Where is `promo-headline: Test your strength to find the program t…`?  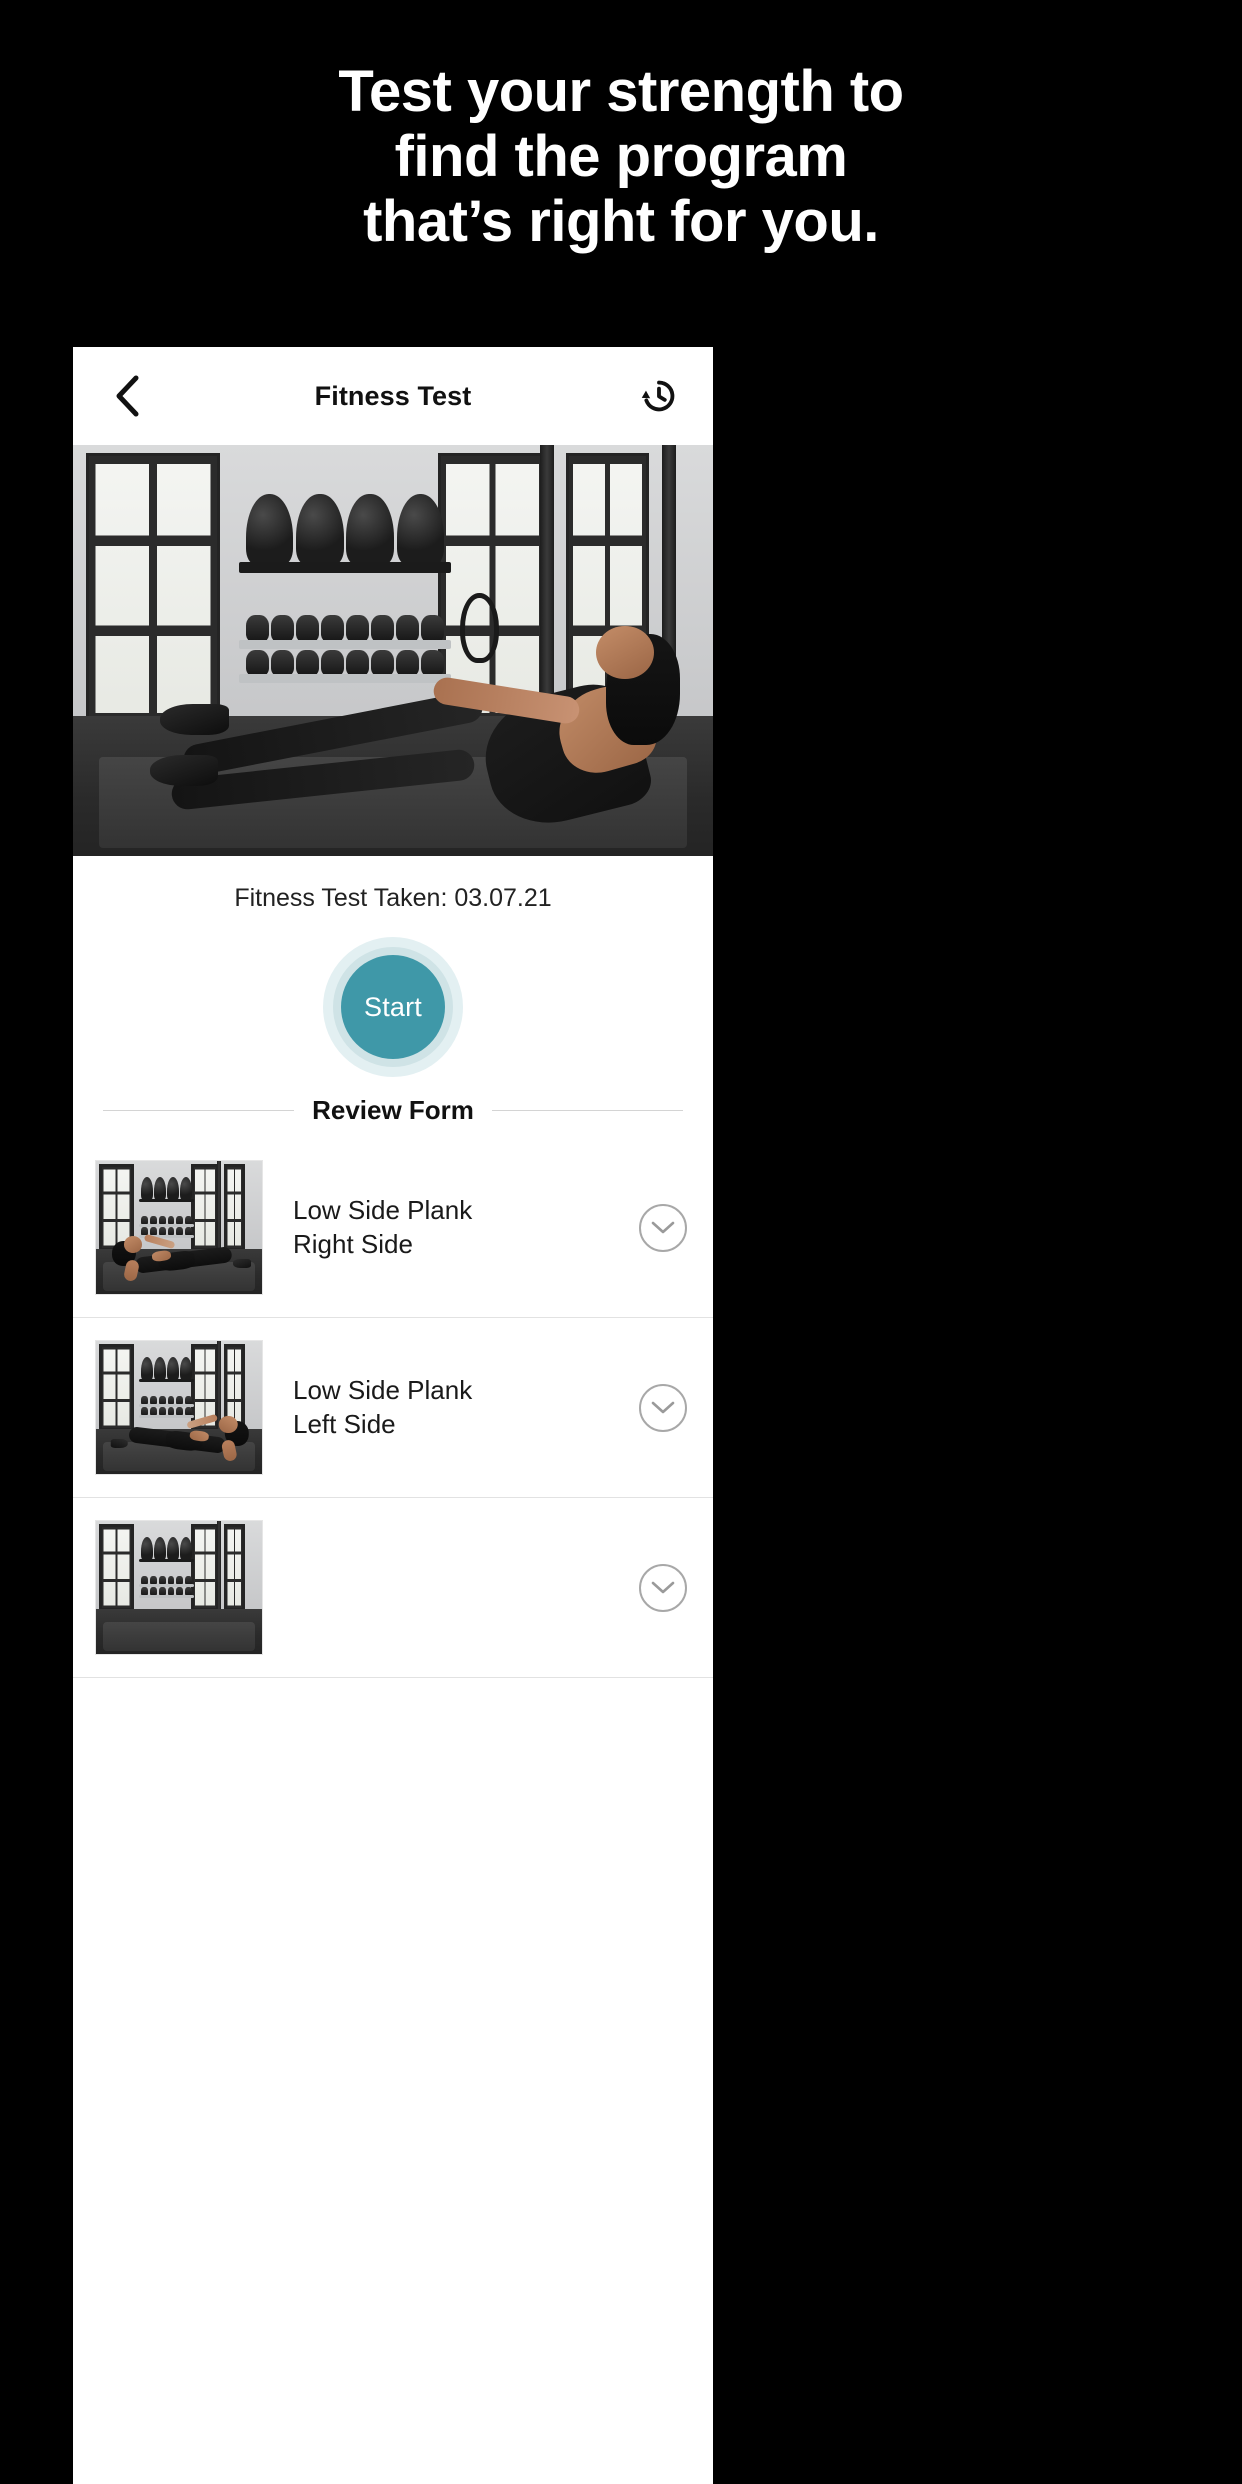
promo-headline: Test your strength to find the program t… is located at coordinates (621, 157).